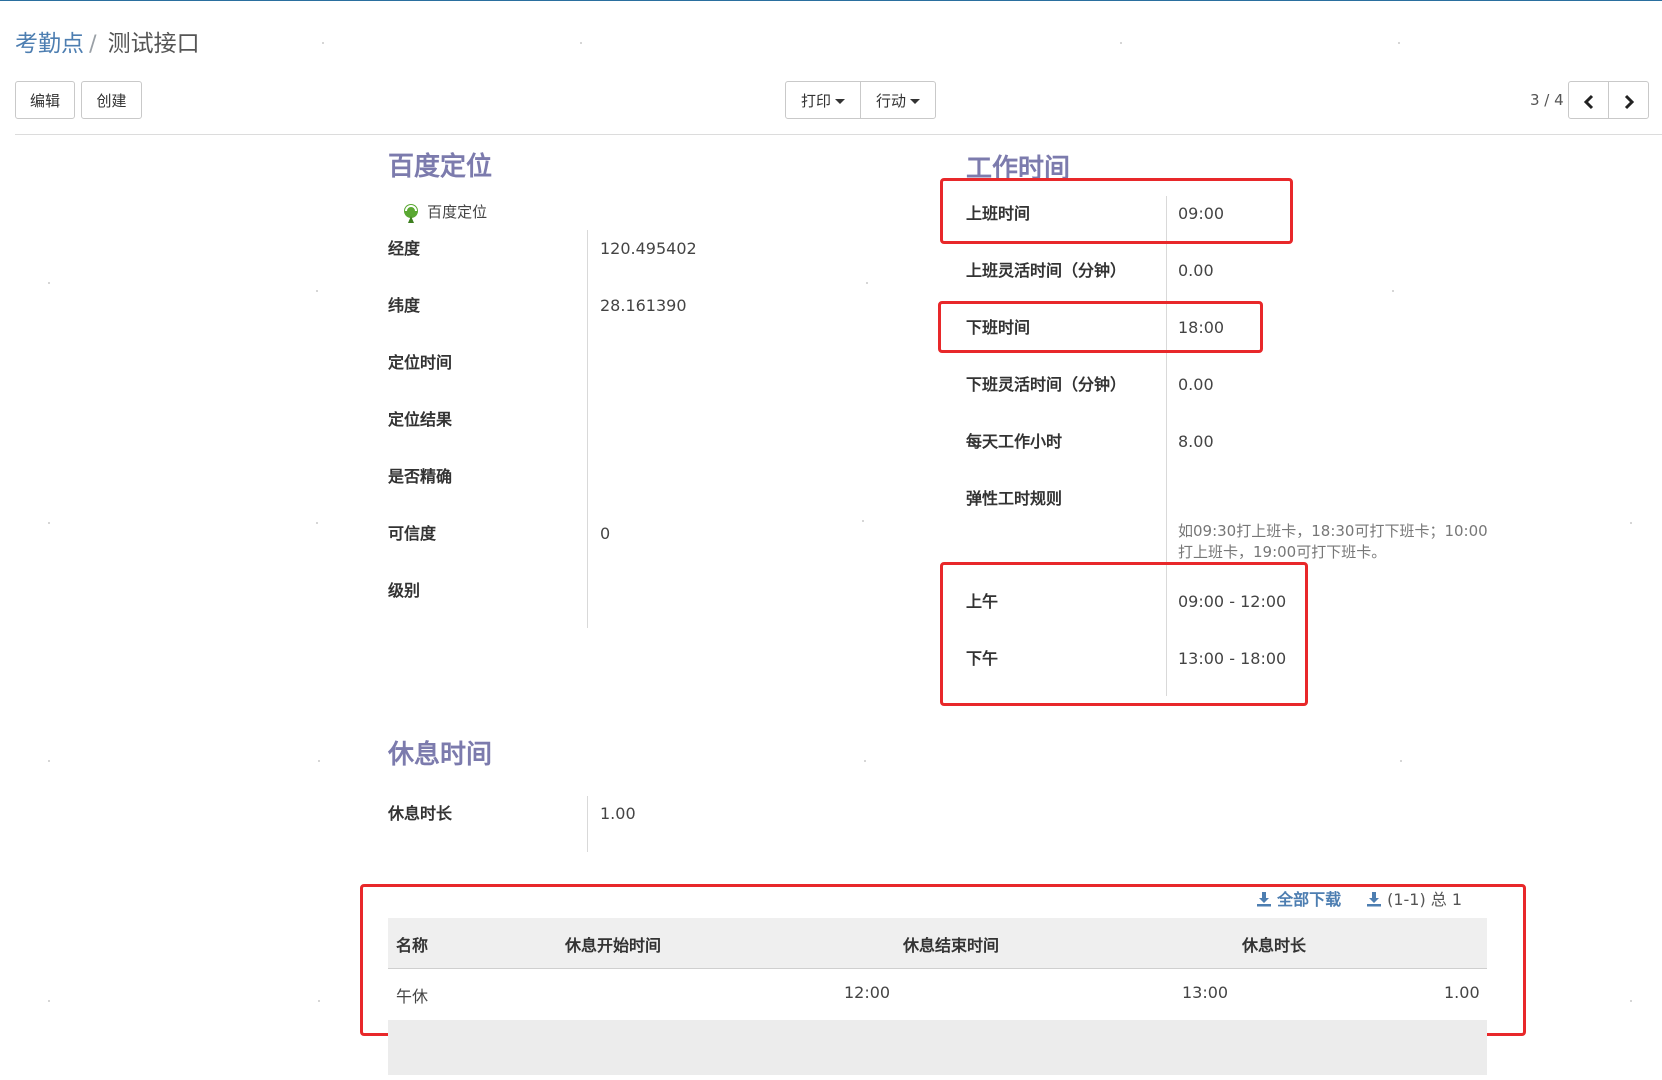  What do you see at coordinates (1116, 211) in the screenshot?
I see `highlight-box-check-in` at bounding box center [1116, 211].